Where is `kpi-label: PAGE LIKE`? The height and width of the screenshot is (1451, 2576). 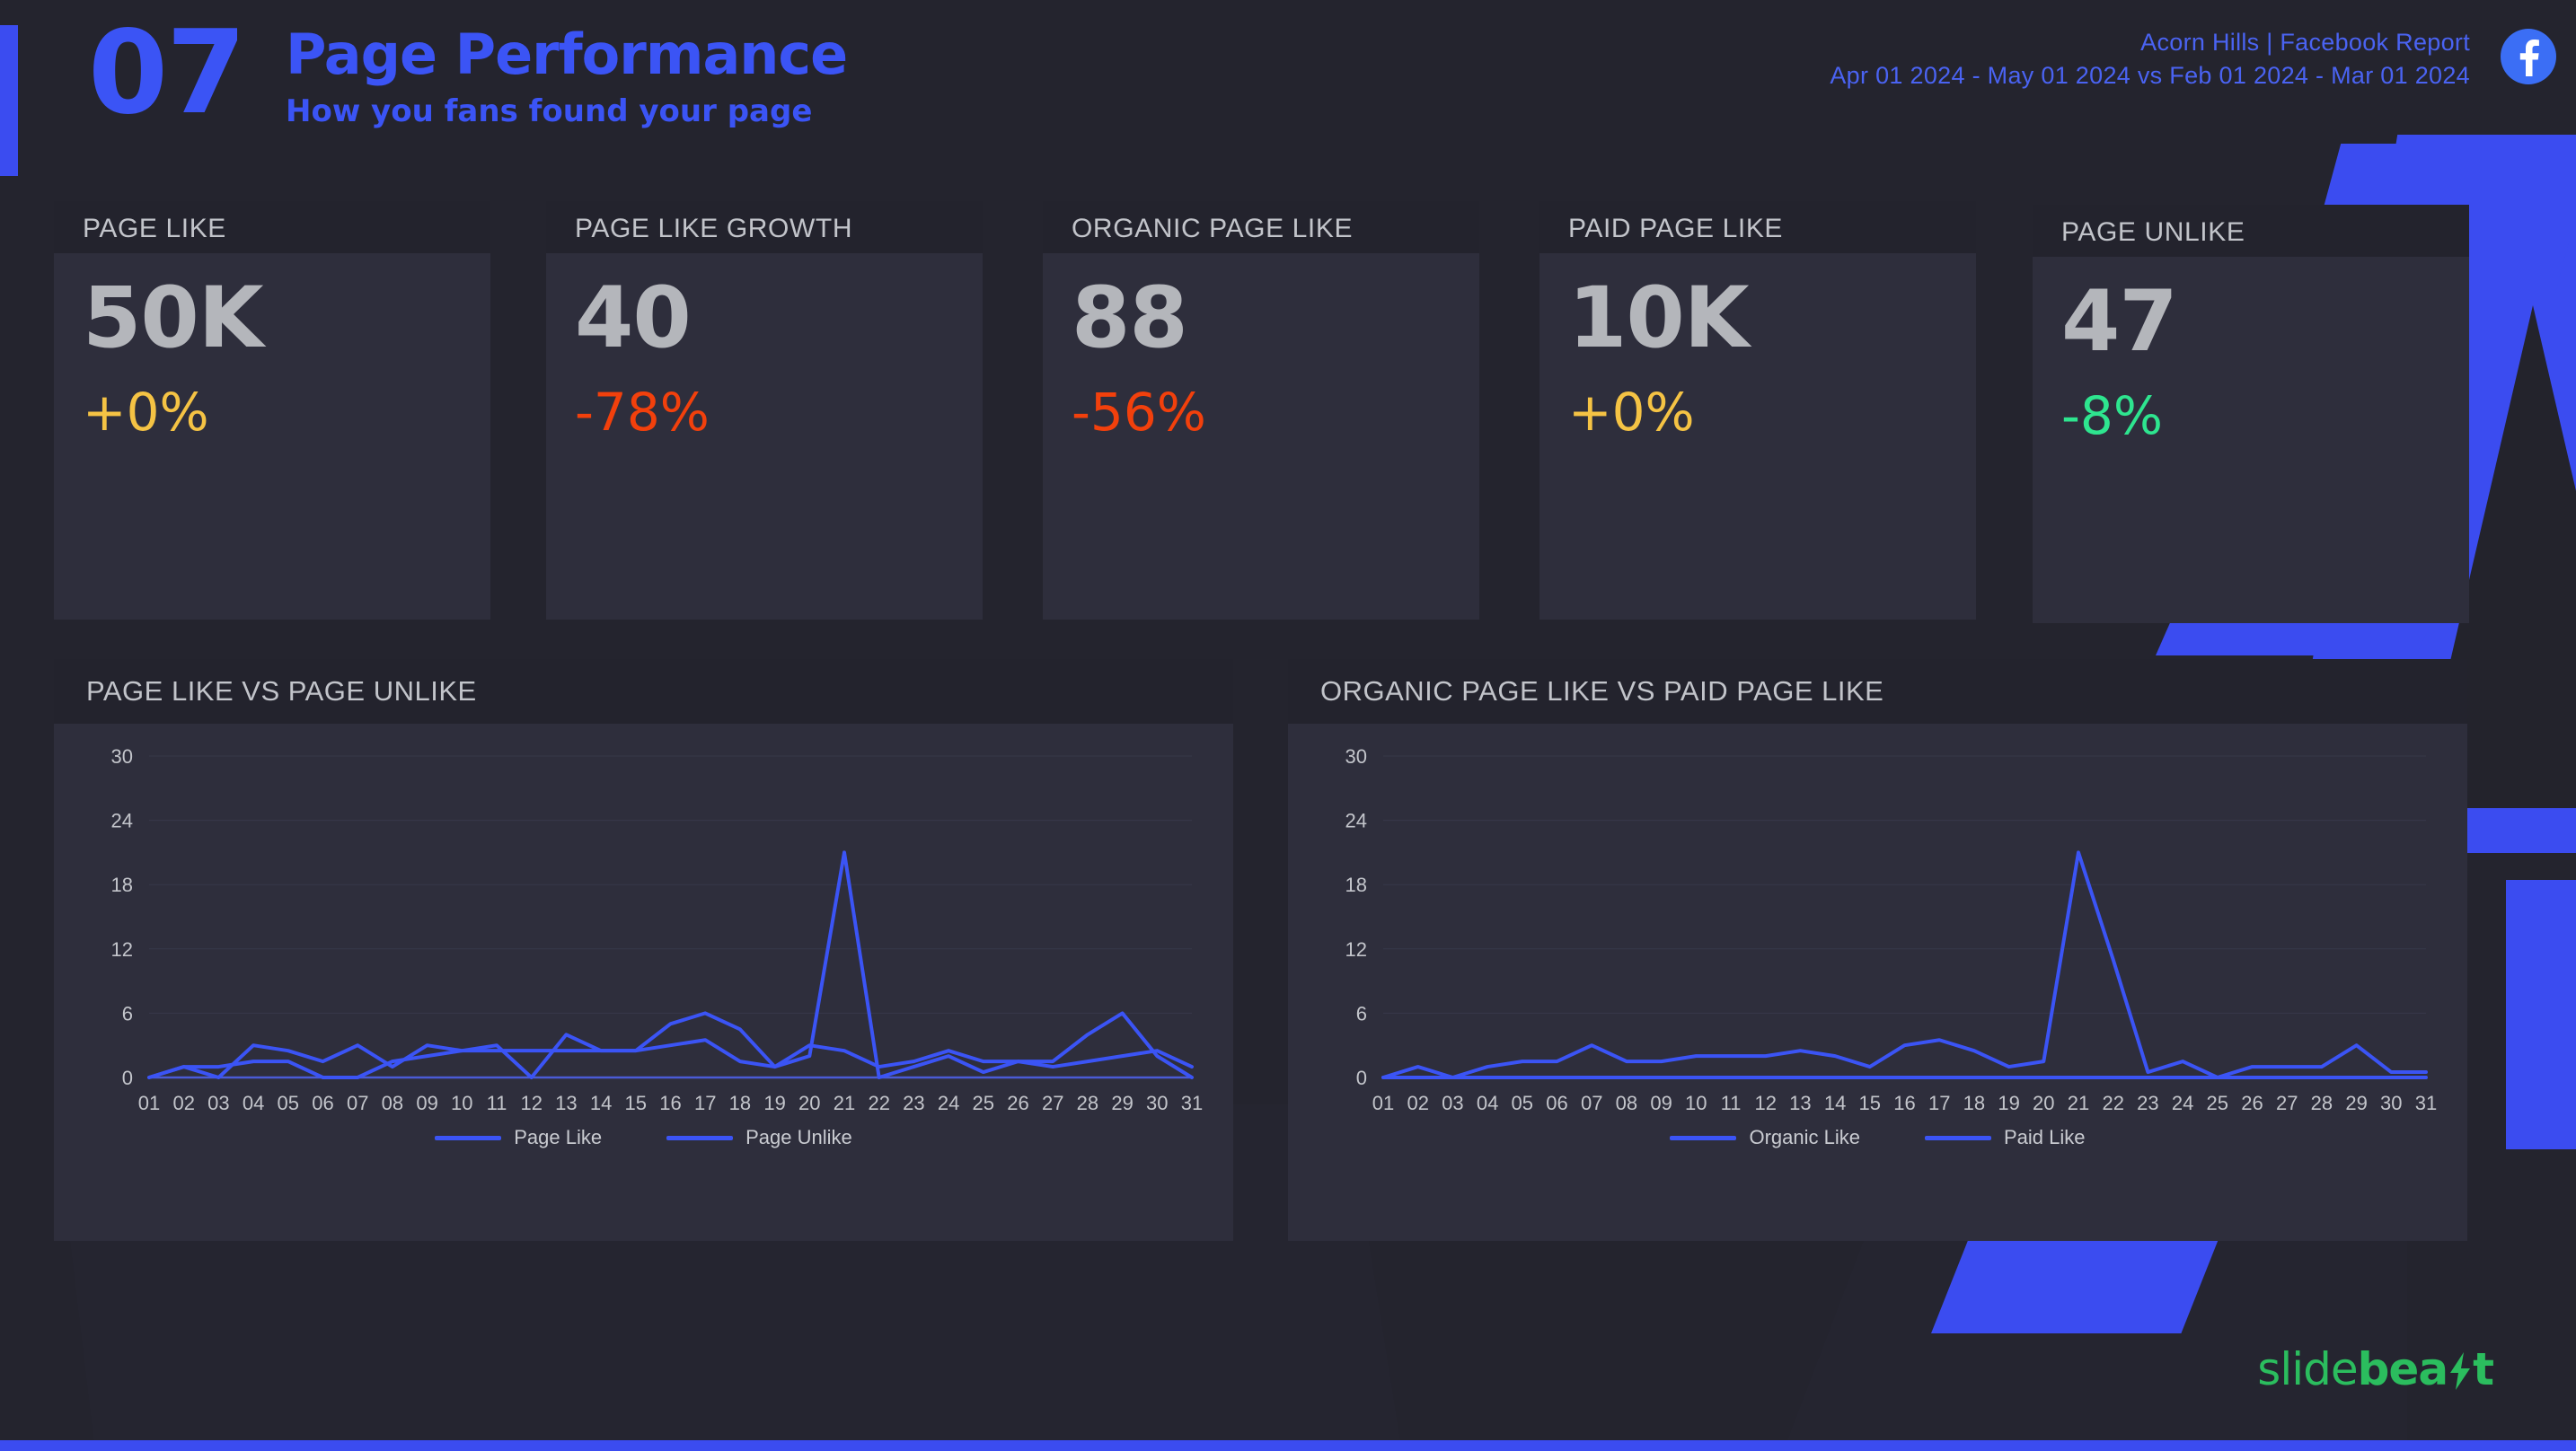
kpi-label: PAGE LIKE is located at coordinates (154, 228).